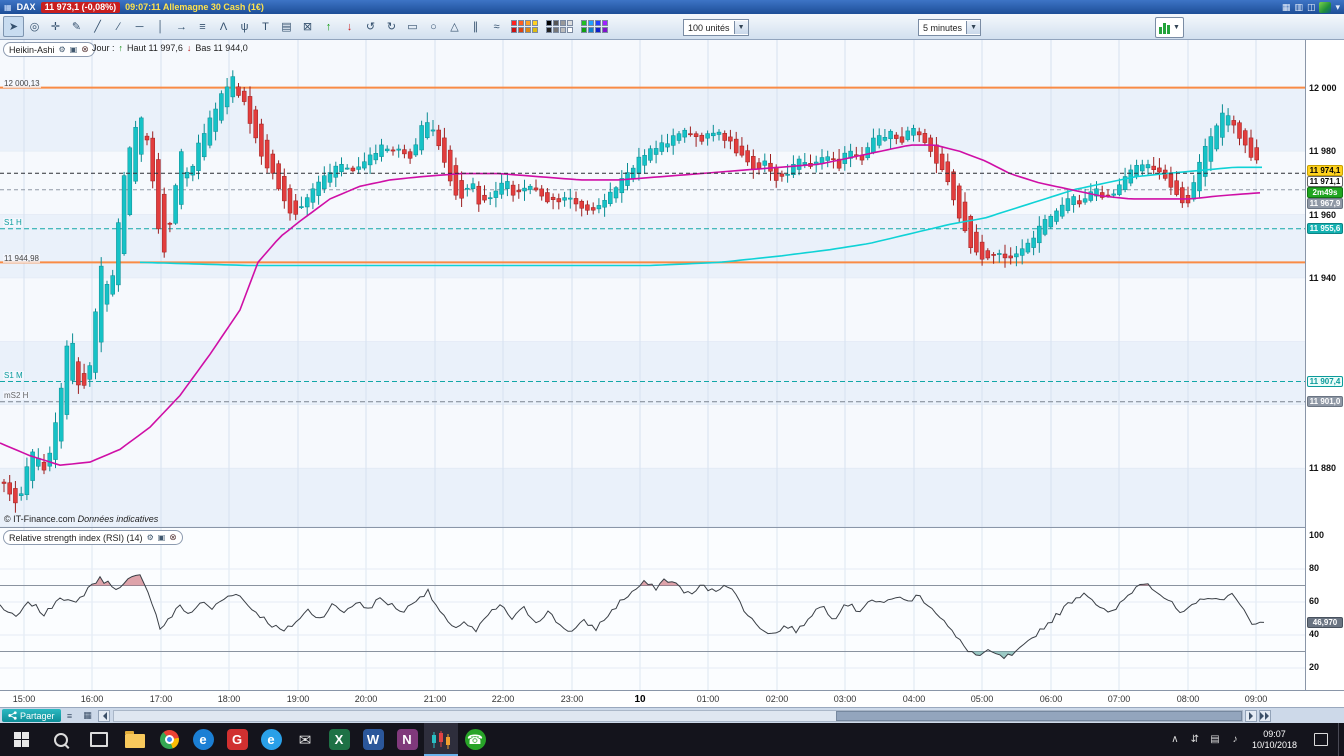 The height and width of the screenshot is (756, 1344). What do you see at coordinates (55, 26) in the screenshot?
I see `crosshair-tool: ✛` at bounding box center [55, 26].